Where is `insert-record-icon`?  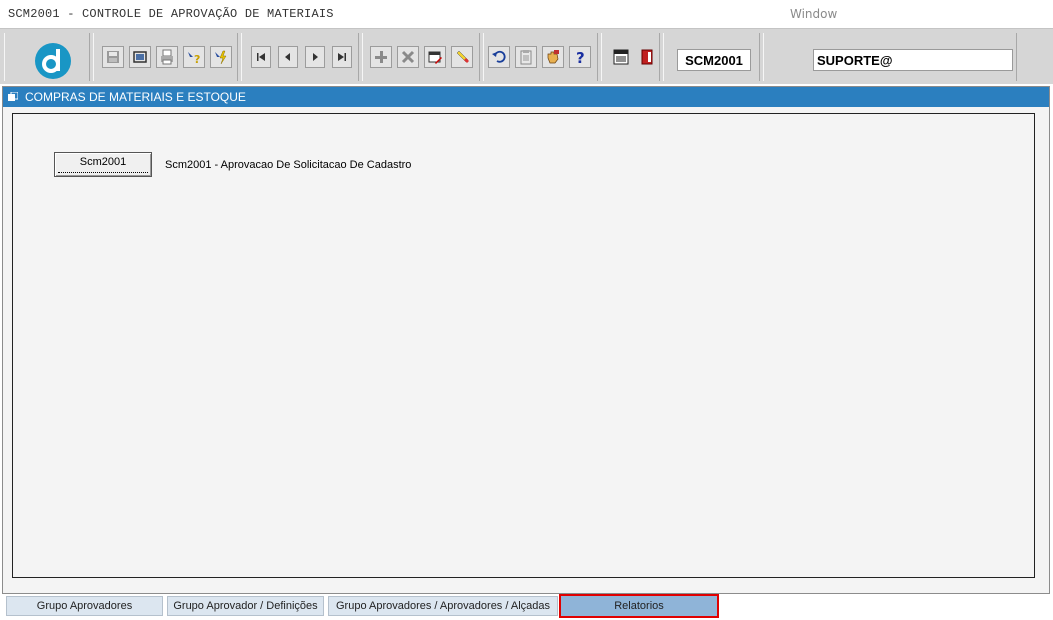
insert-record-icon is located at coordinates (381, 57).